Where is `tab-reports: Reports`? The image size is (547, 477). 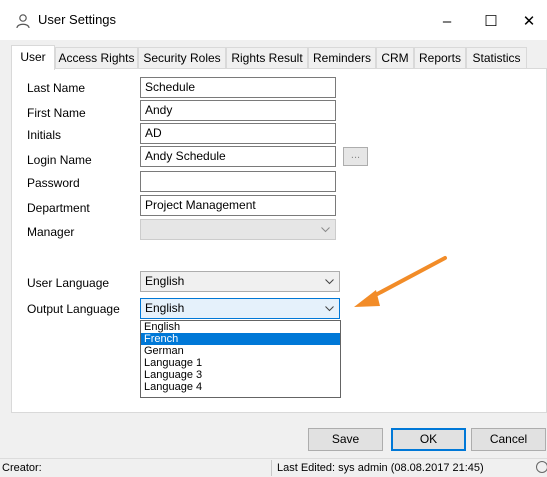 tab-reports: Reports is located at coordinates (440, 57).